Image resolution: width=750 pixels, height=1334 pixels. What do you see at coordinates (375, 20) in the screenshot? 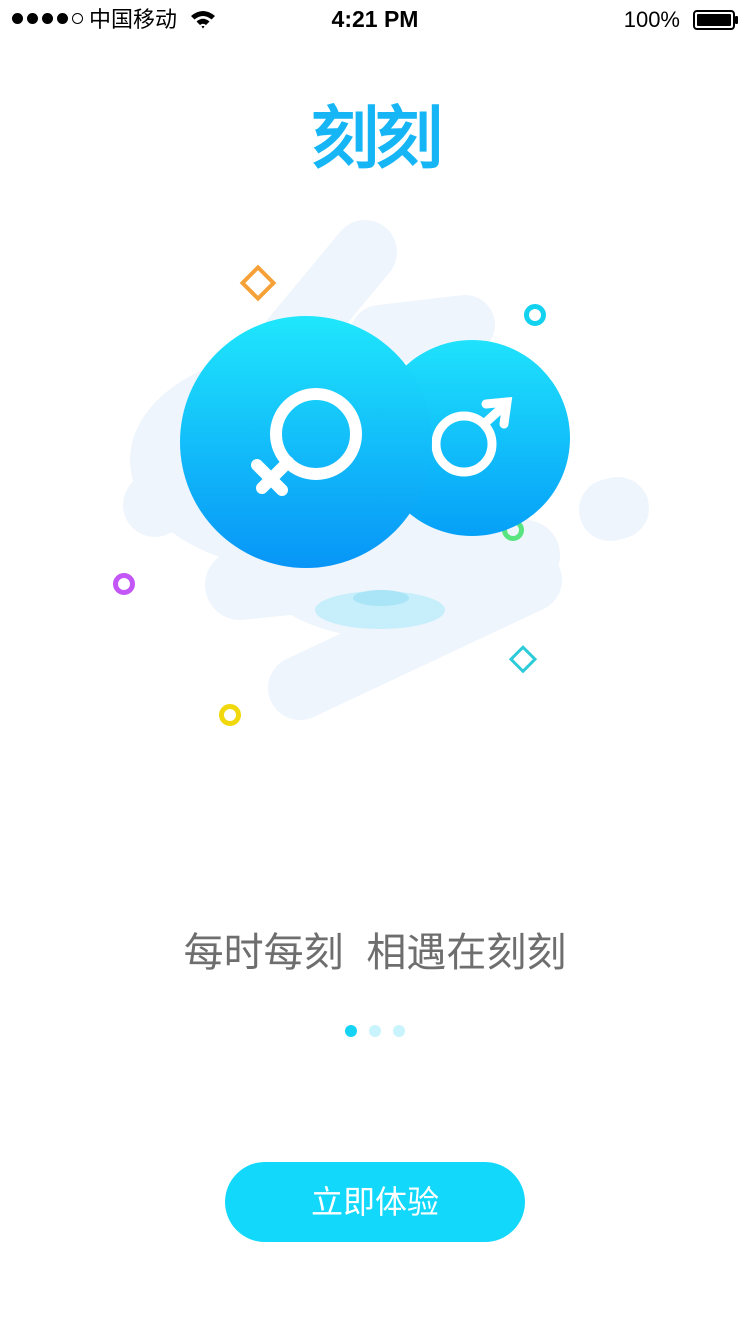
I see `status-bar: 中国移动 4:21 PM 100%` at bounding box center [375, 20].